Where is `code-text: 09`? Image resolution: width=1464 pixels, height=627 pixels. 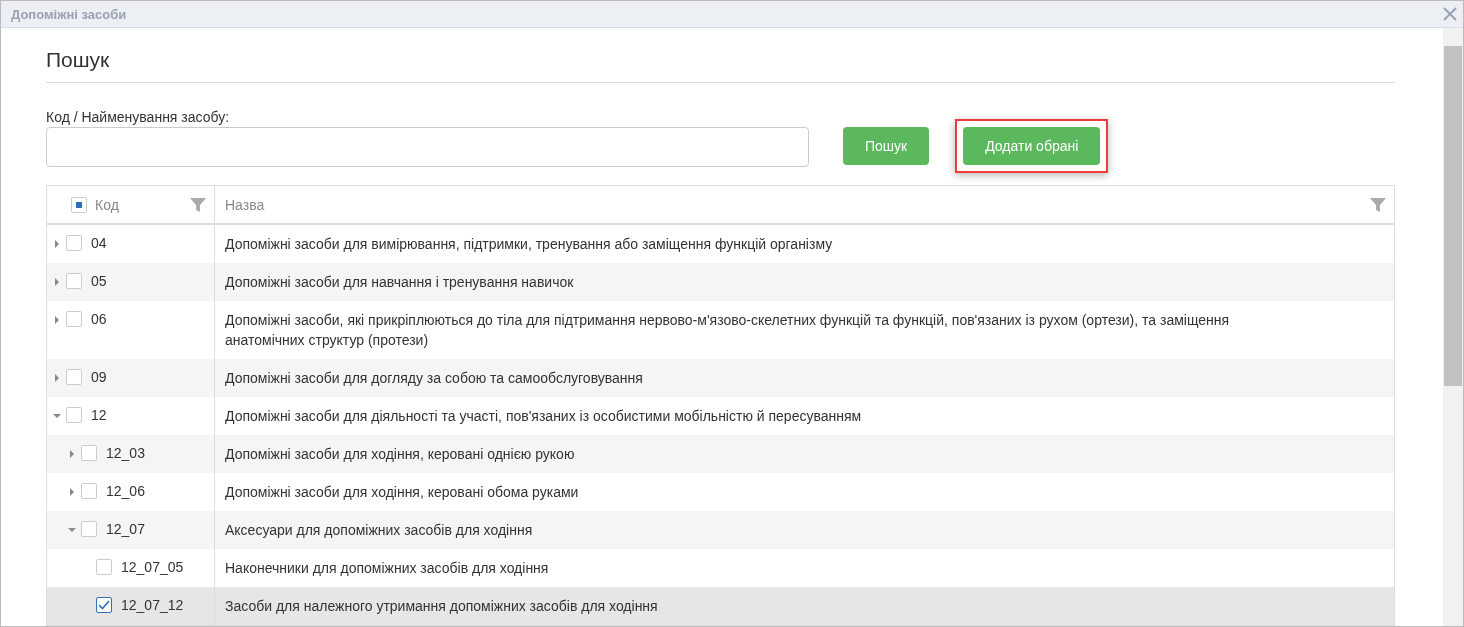 code-text: 09 is located at coordinates (99, 377).